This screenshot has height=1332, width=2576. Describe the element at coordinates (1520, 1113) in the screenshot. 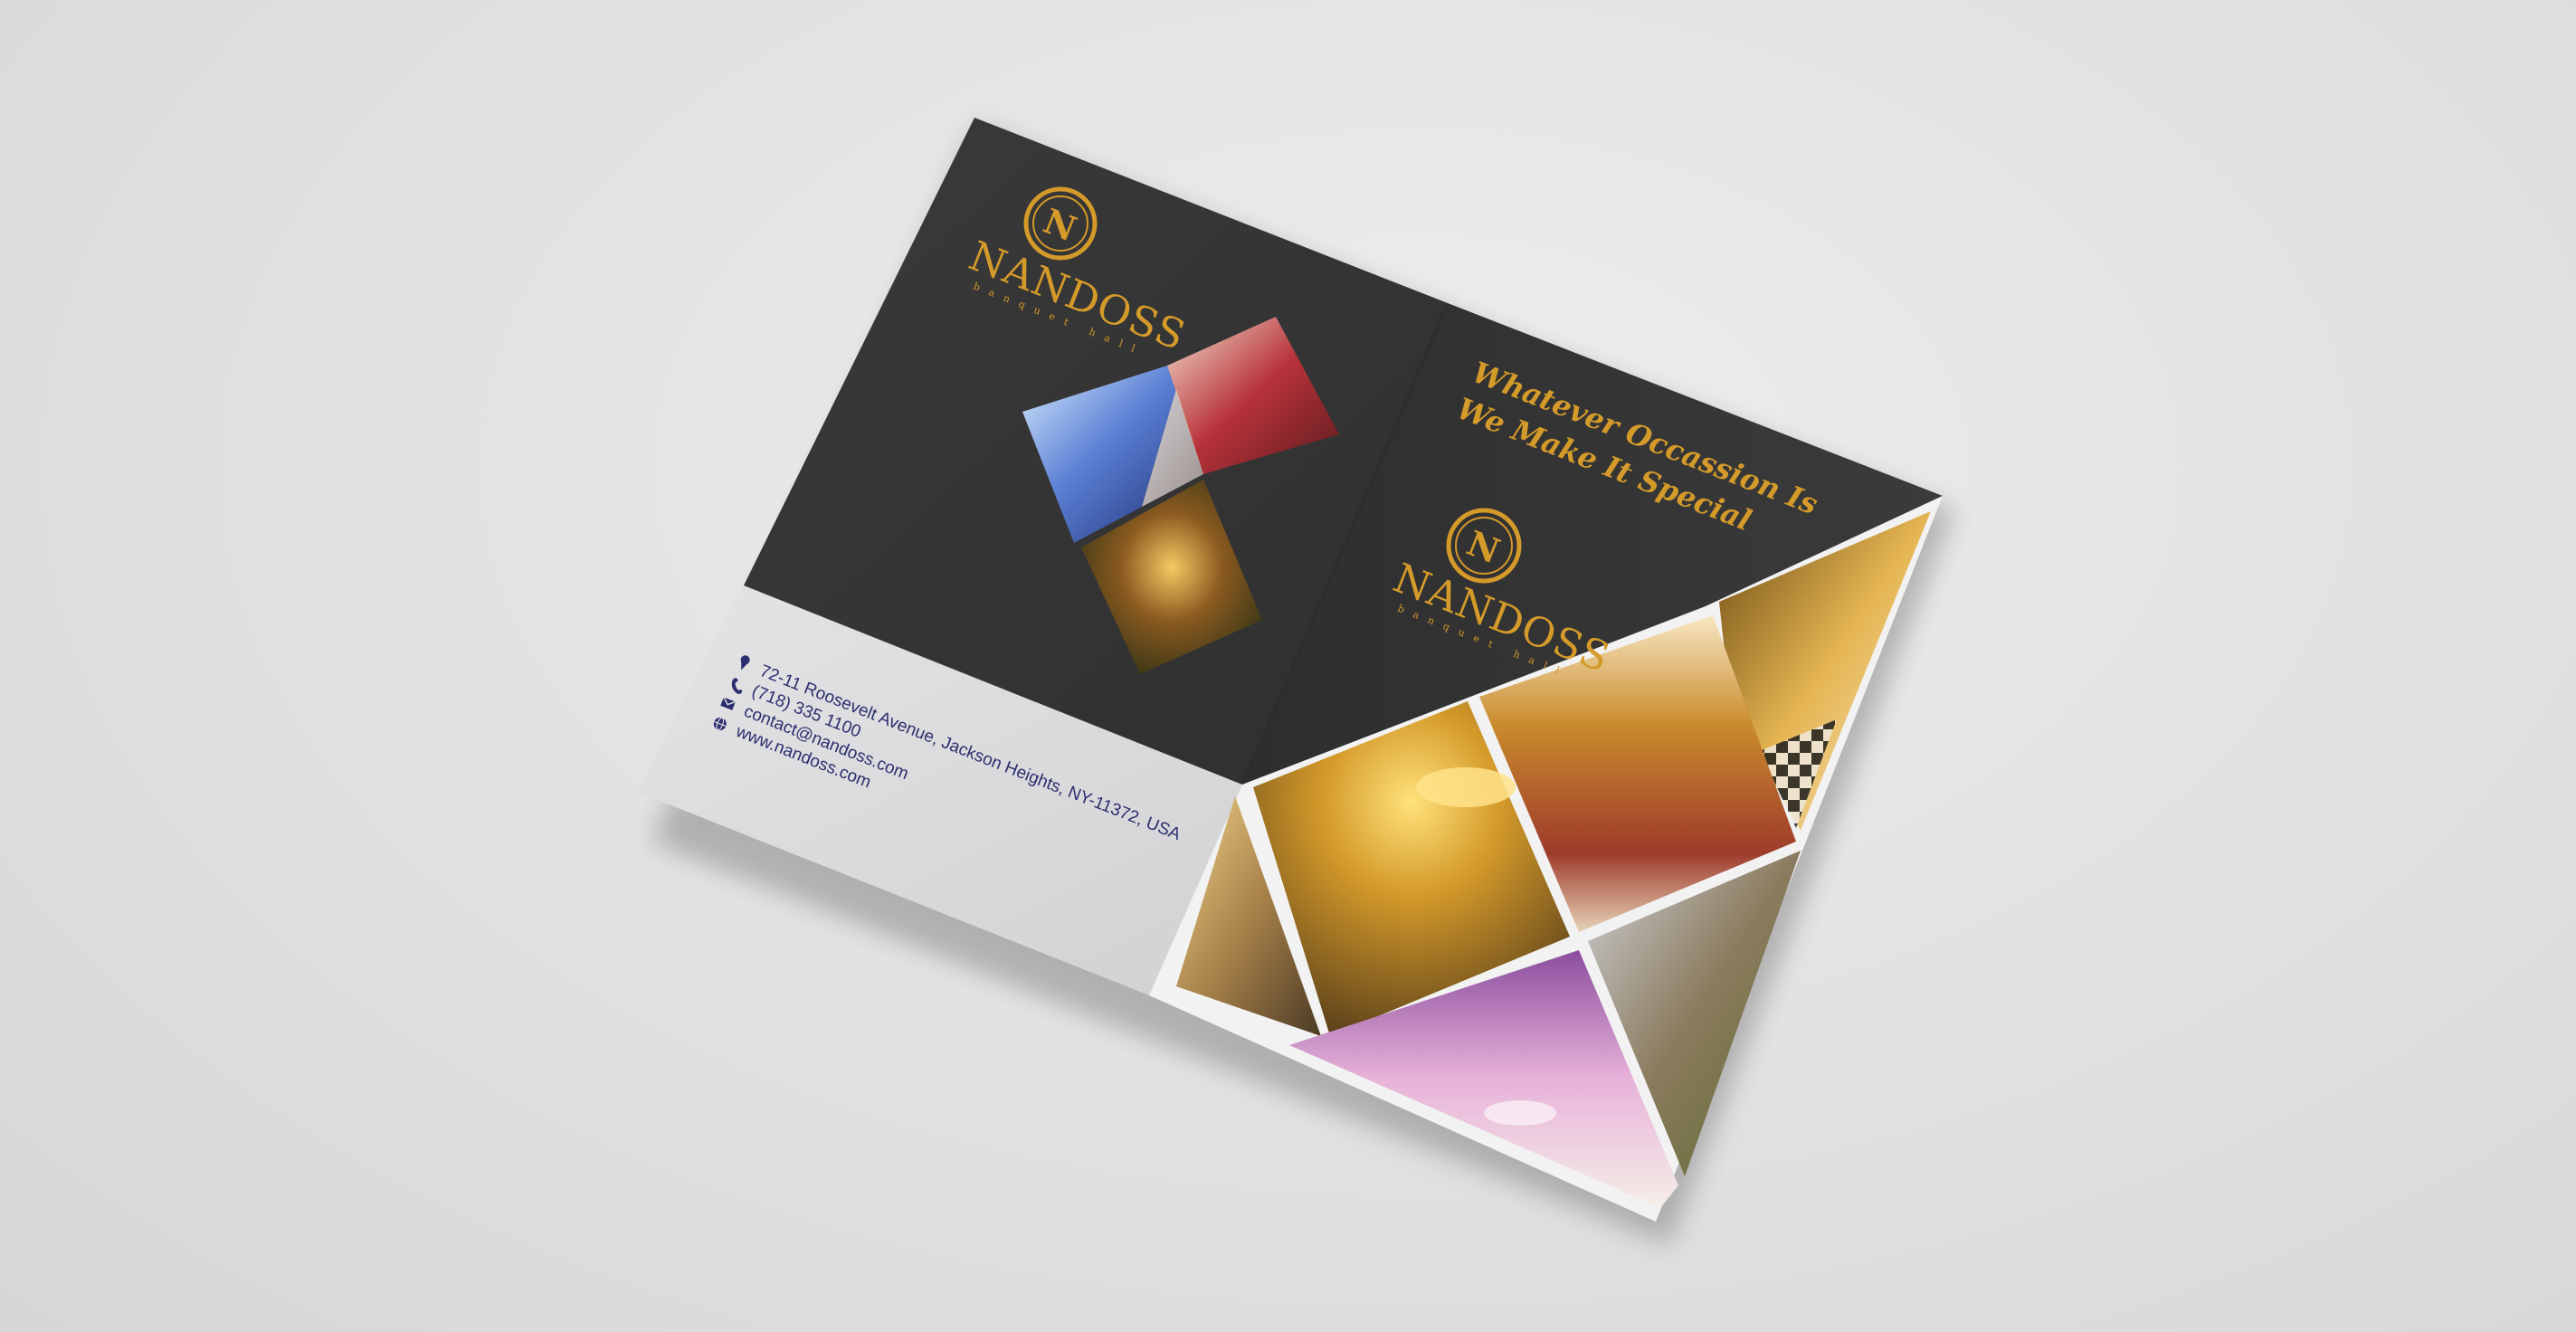

I see `photo-stage-light` at that location.